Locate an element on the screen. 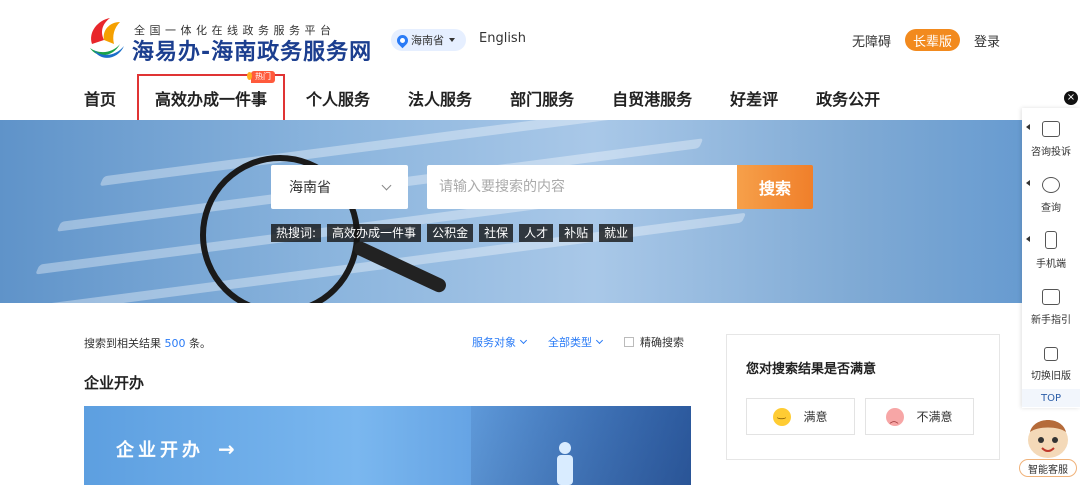 The width and height of the screenshot is (1080, 485). result-count-prefix: 搜索到相关结果 is located at coordinates (122, 343).